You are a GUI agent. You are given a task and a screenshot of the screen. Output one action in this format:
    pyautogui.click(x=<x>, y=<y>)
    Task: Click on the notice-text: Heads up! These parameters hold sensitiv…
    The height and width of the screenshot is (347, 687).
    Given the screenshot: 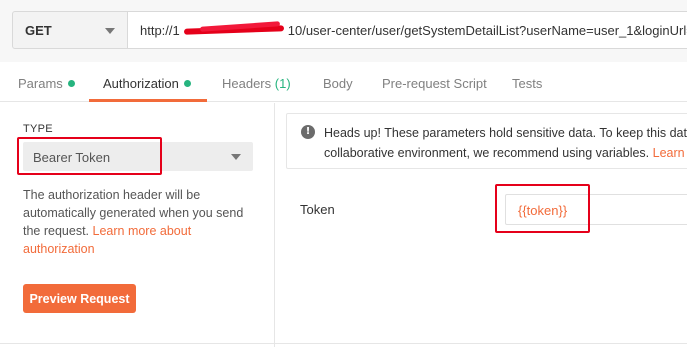 What is the action you would take?
    pyautogui.click(x=505, y=143)
    